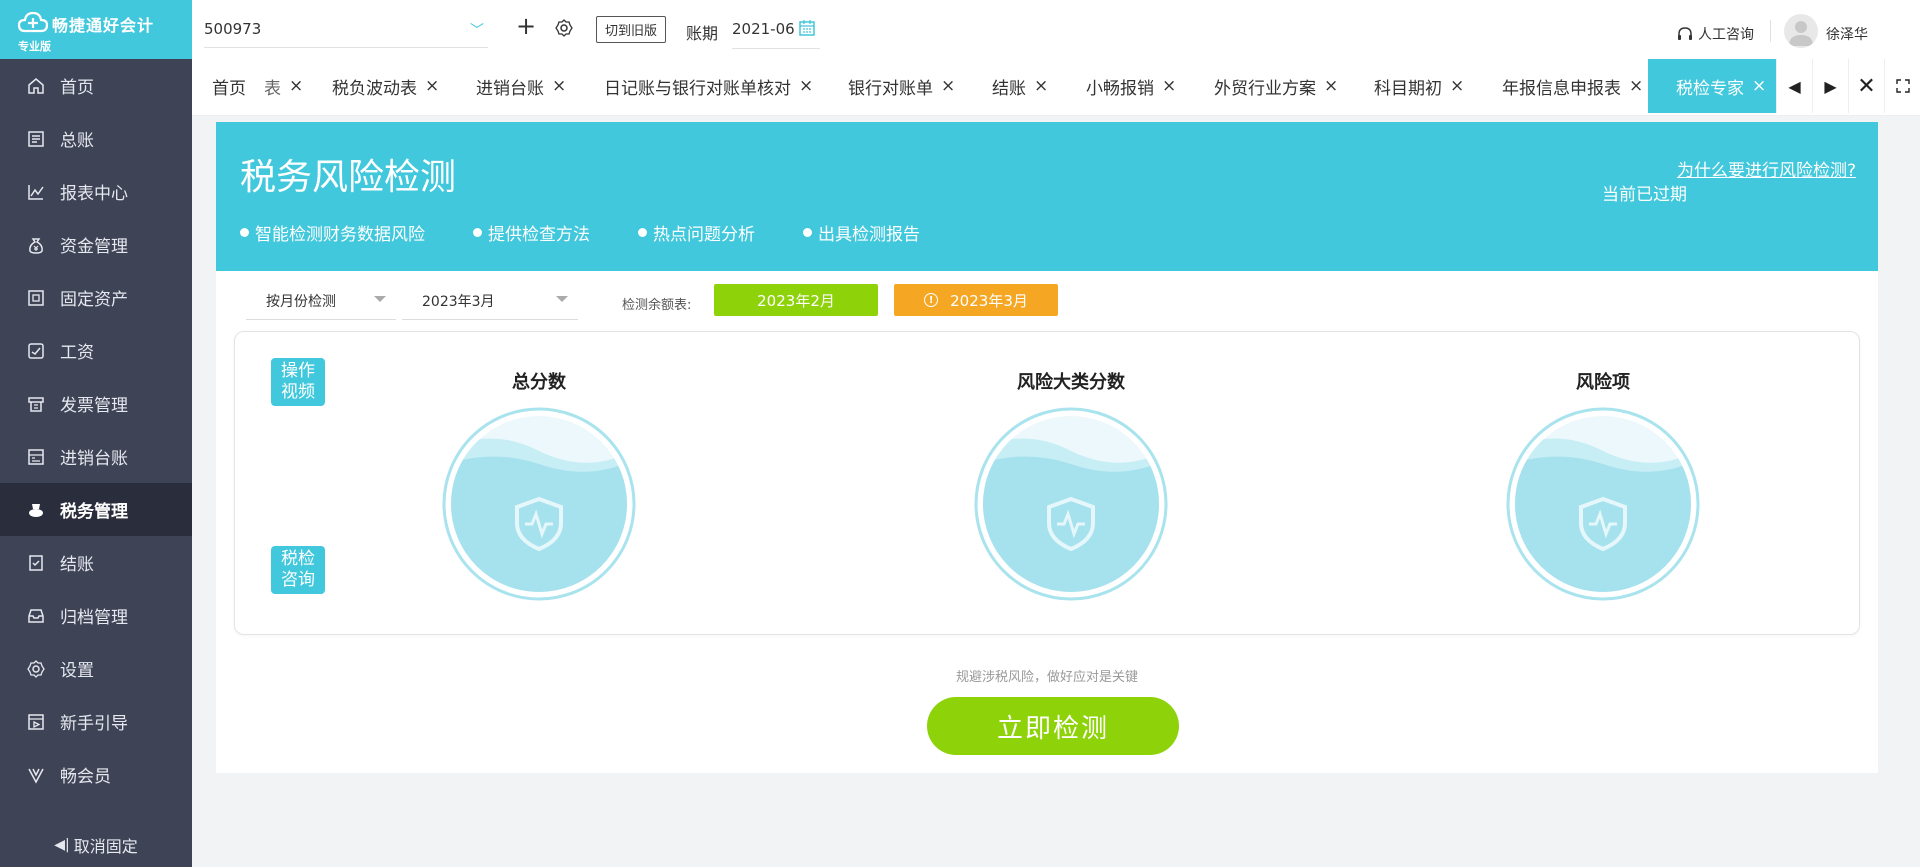 This screenshot has height=867, width=1920. Describe the element at coordinates (1131, 86) in the screenshot. I see `tab-expense: 小畅报销 ×` at that location.